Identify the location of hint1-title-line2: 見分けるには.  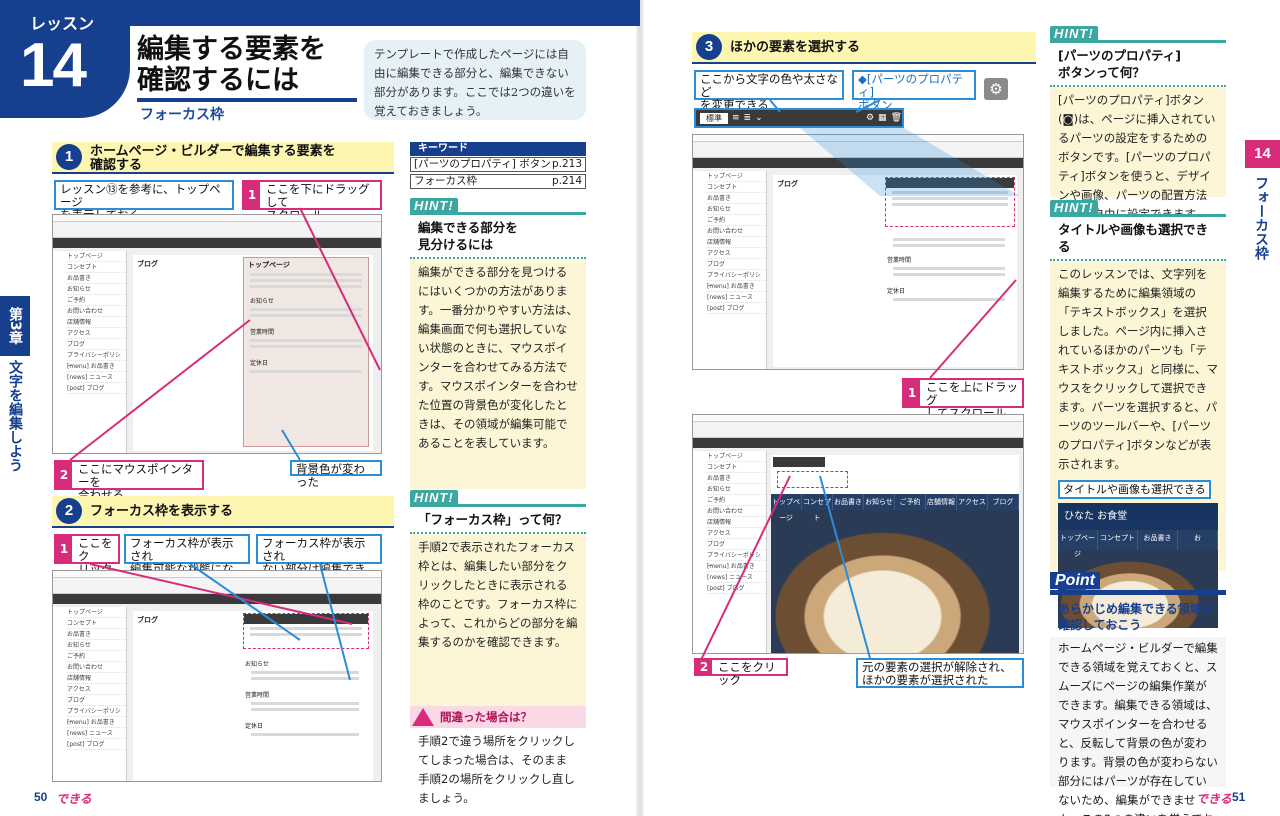
(456, 244).